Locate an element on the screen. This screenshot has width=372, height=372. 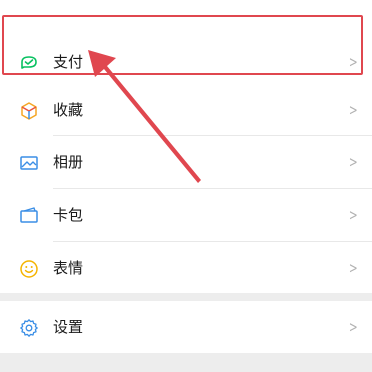
menu-item-emoji: 表情 > is located at coordinates (186, 268).